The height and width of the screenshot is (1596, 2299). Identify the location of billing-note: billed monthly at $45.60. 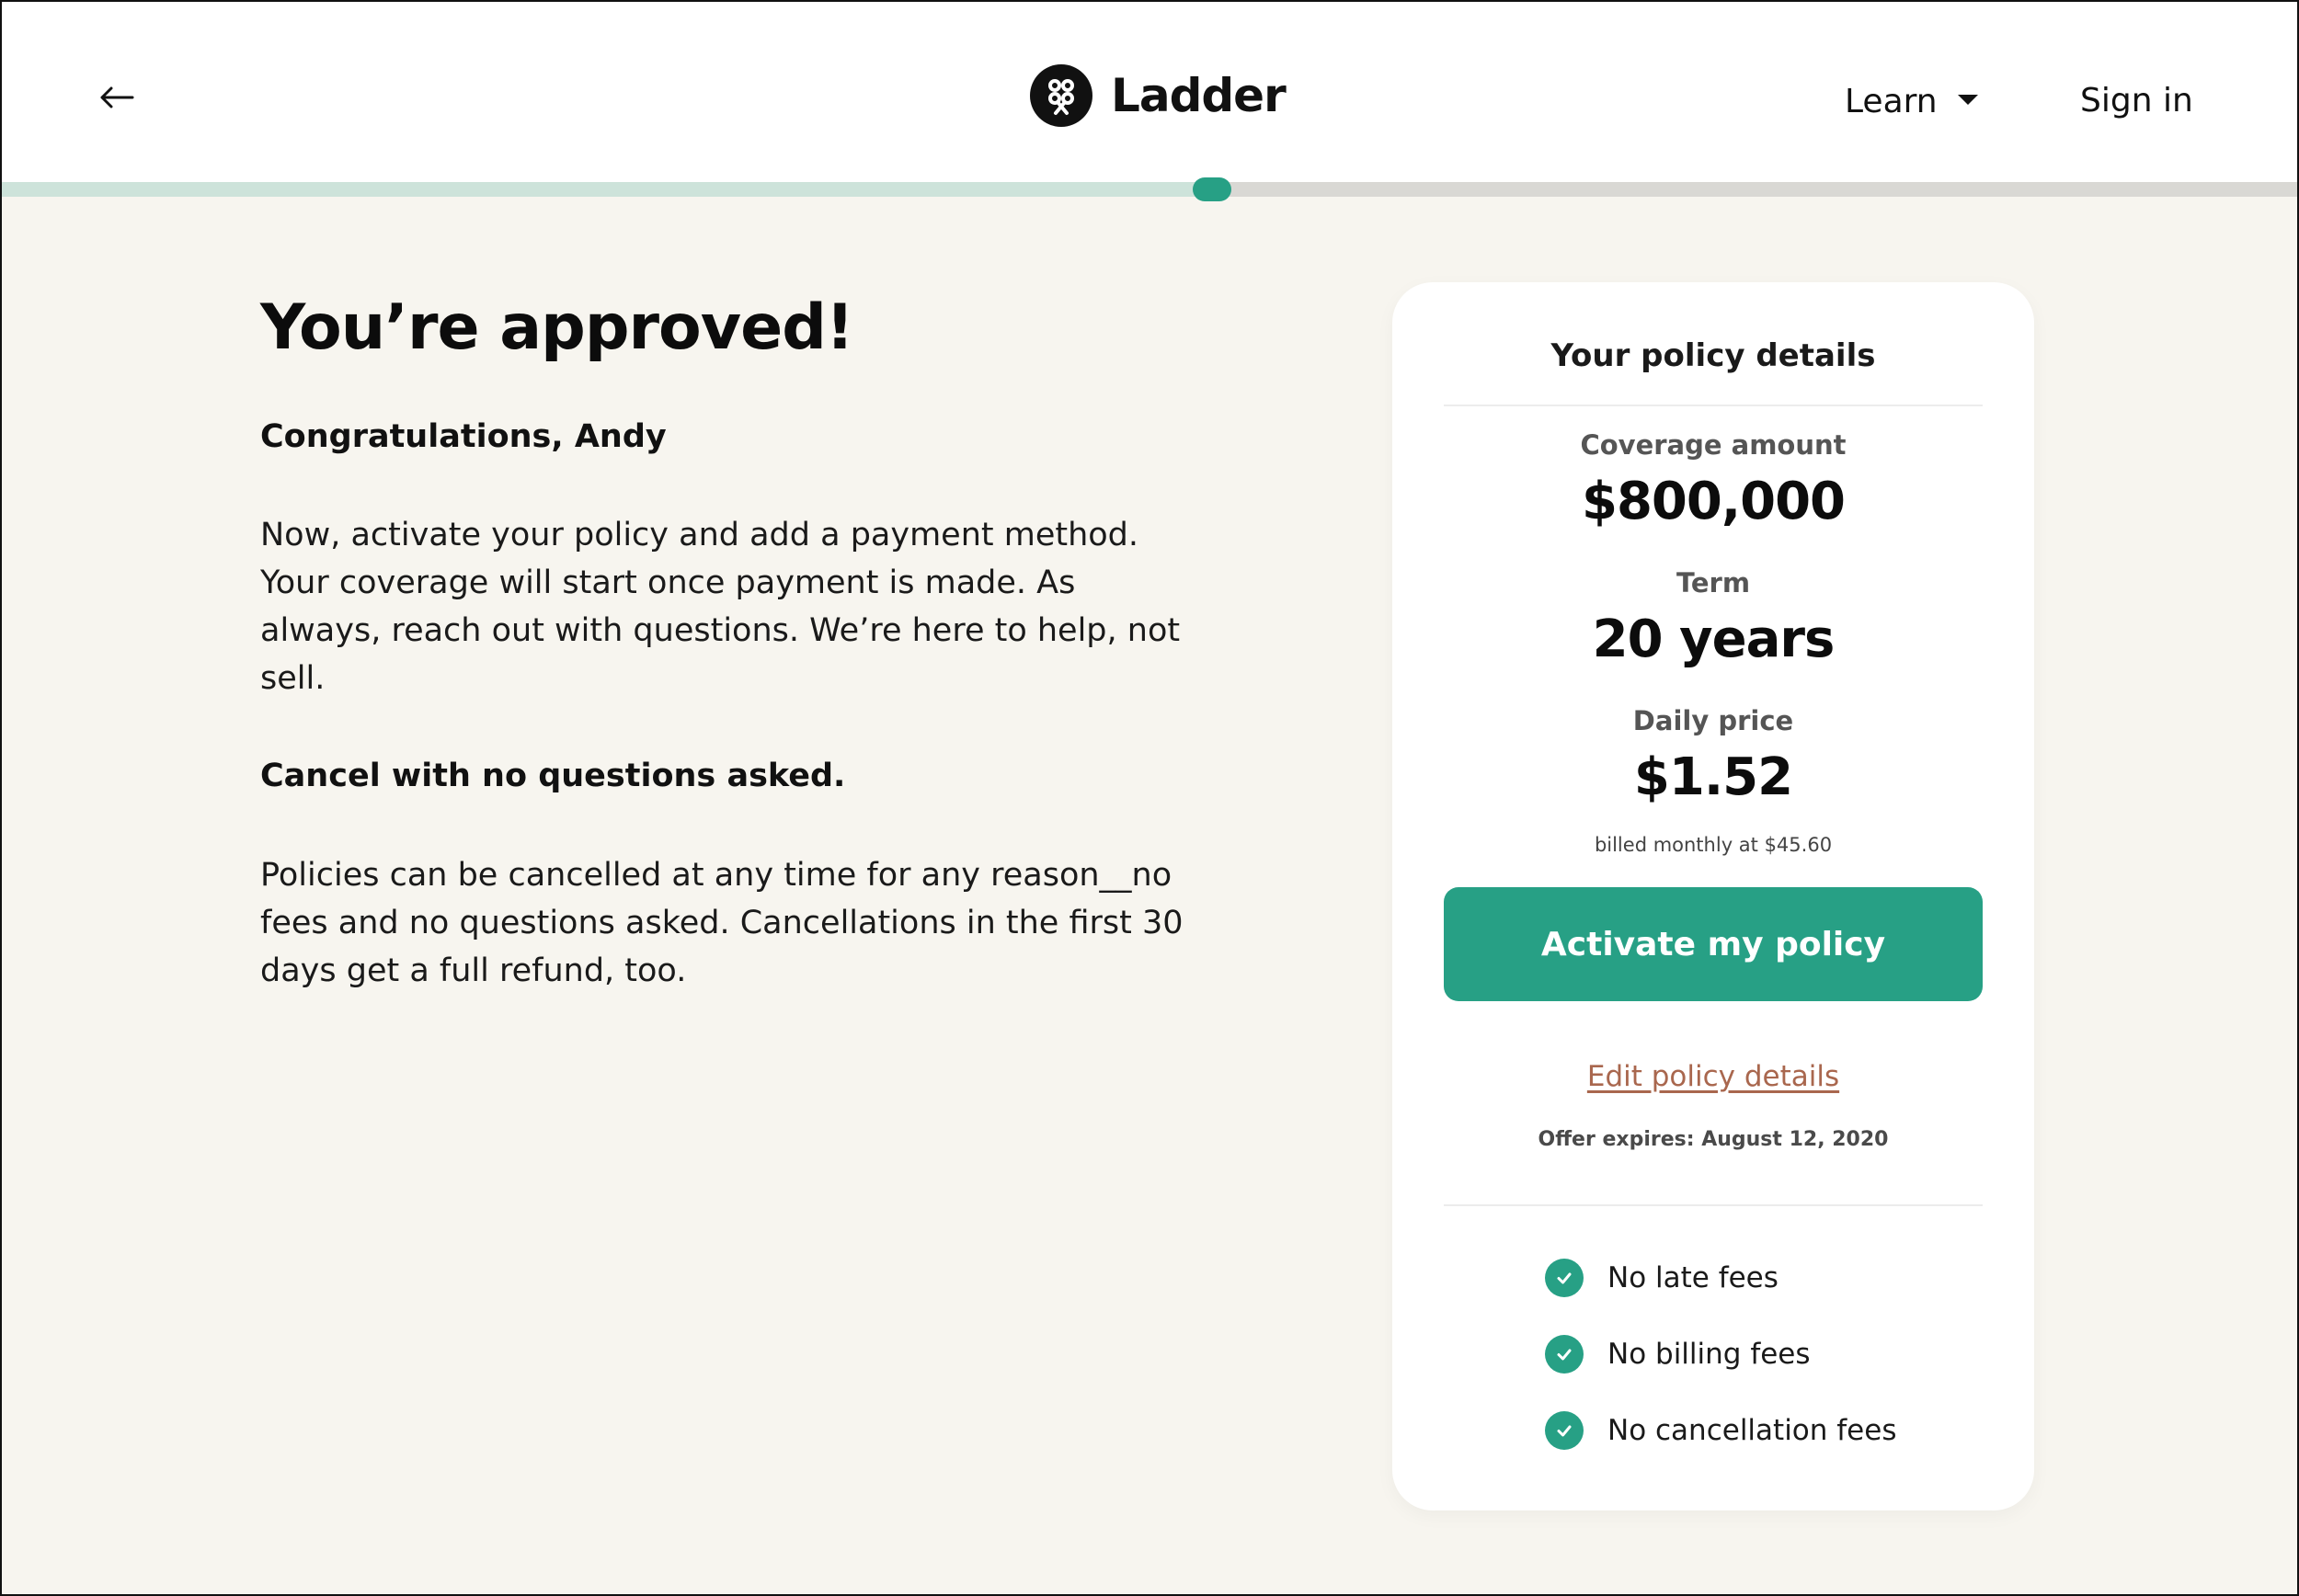
(1713, 845).